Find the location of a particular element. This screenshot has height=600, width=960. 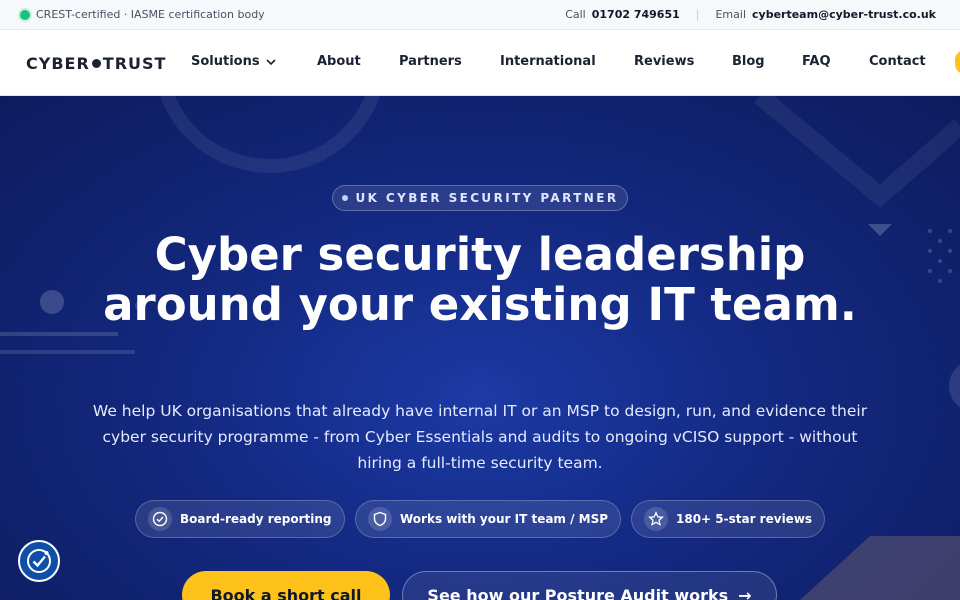

nav-label: Blog is located at coordinates (748, 61).